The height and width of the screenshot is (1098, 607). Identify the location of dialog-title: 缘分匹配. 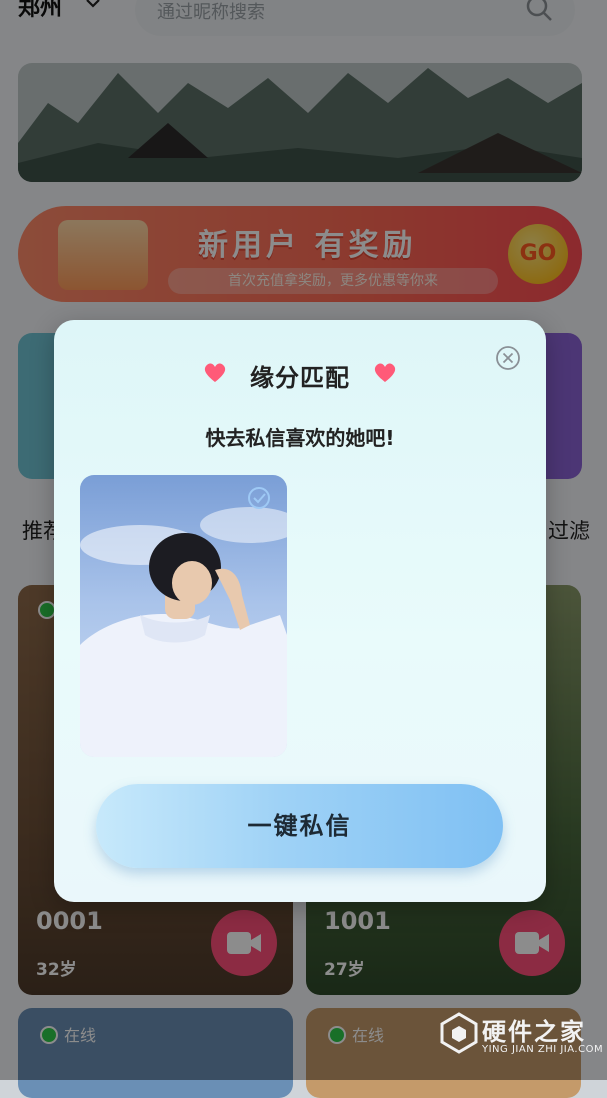
(300, 378).